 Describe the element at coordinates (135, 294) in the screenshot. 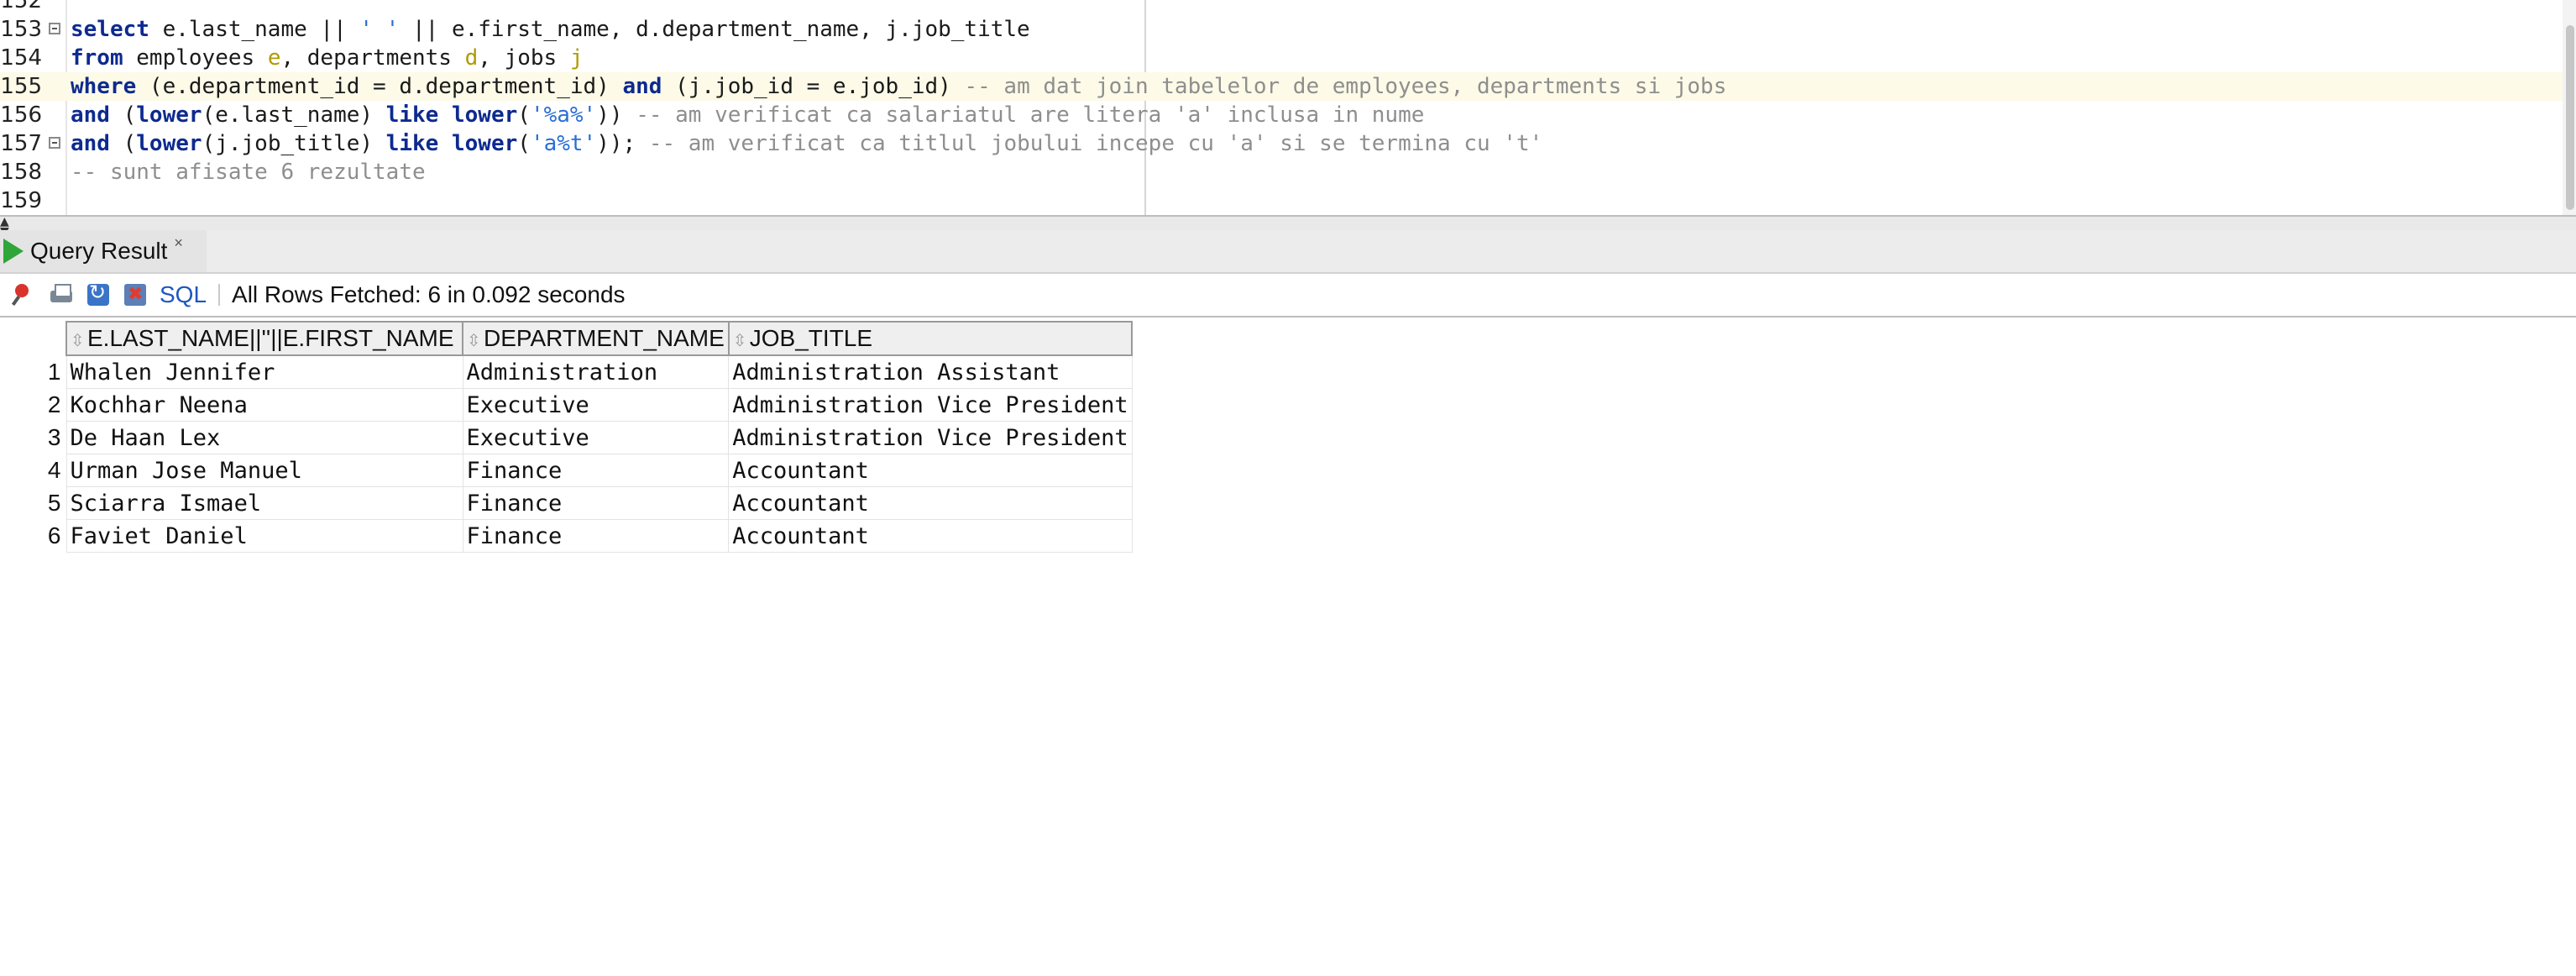

I see `cancel-query-icon` at that location.